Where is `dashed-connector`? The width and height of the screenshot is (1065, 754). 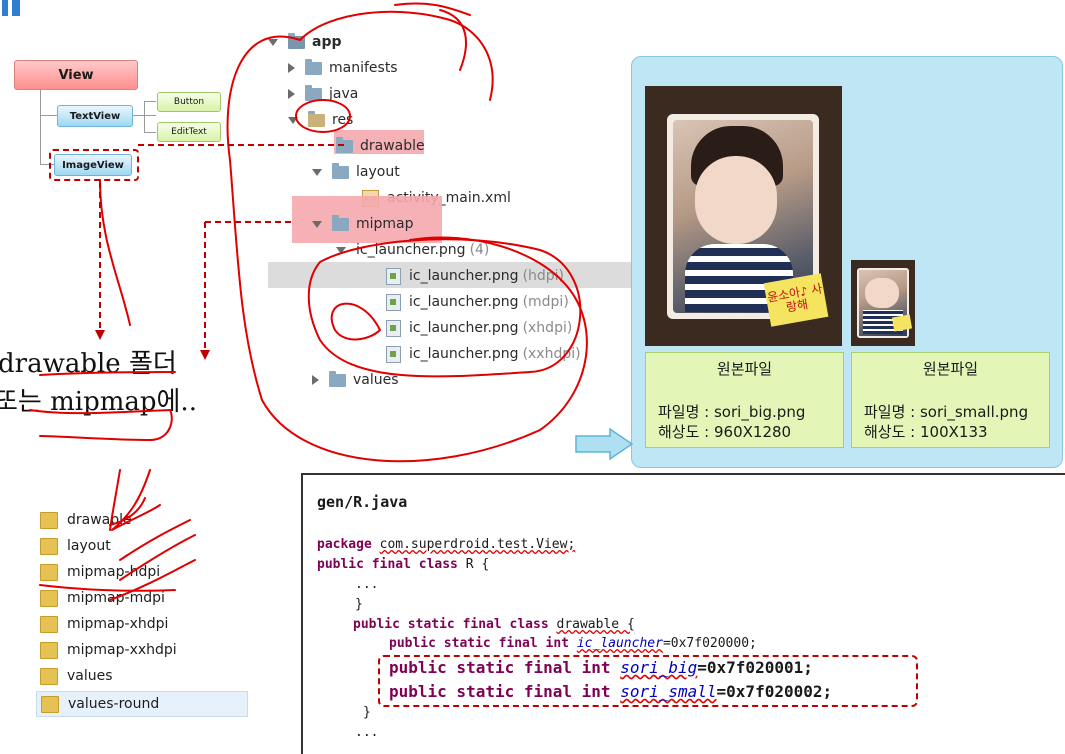 dashed-connector is located at coordinates (249, 285).